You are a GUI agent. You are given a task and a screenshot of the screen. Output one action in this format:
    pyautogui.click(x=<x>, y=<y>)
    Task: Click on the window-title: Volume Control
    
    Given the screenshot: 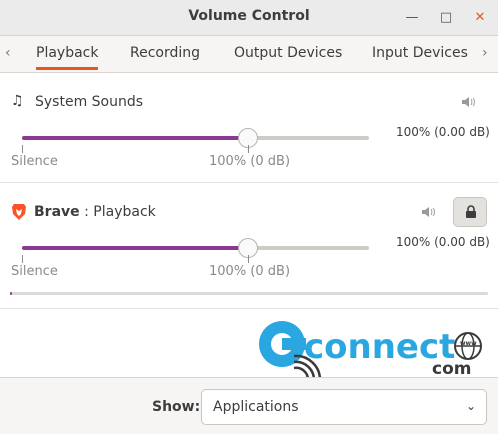 What is the action you would take?
    pyautogui.click(x=249, y=16)
    